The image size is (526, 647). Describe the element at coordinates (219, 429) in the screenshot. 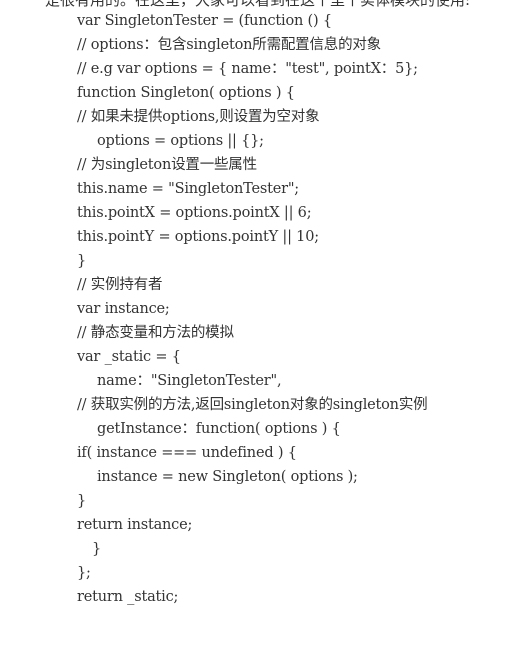

I see `code-line: getInstance：function( options ) {` at that location.